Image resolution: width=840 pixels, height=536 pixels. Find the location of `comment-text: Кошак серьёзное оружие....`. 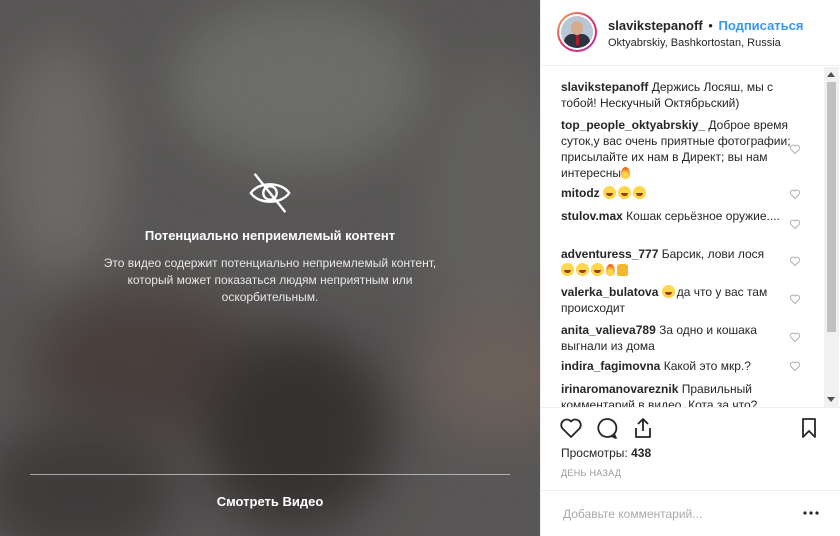

comment-text: Кошак серьёзное оружие.... is located at coordinates (703, 216).